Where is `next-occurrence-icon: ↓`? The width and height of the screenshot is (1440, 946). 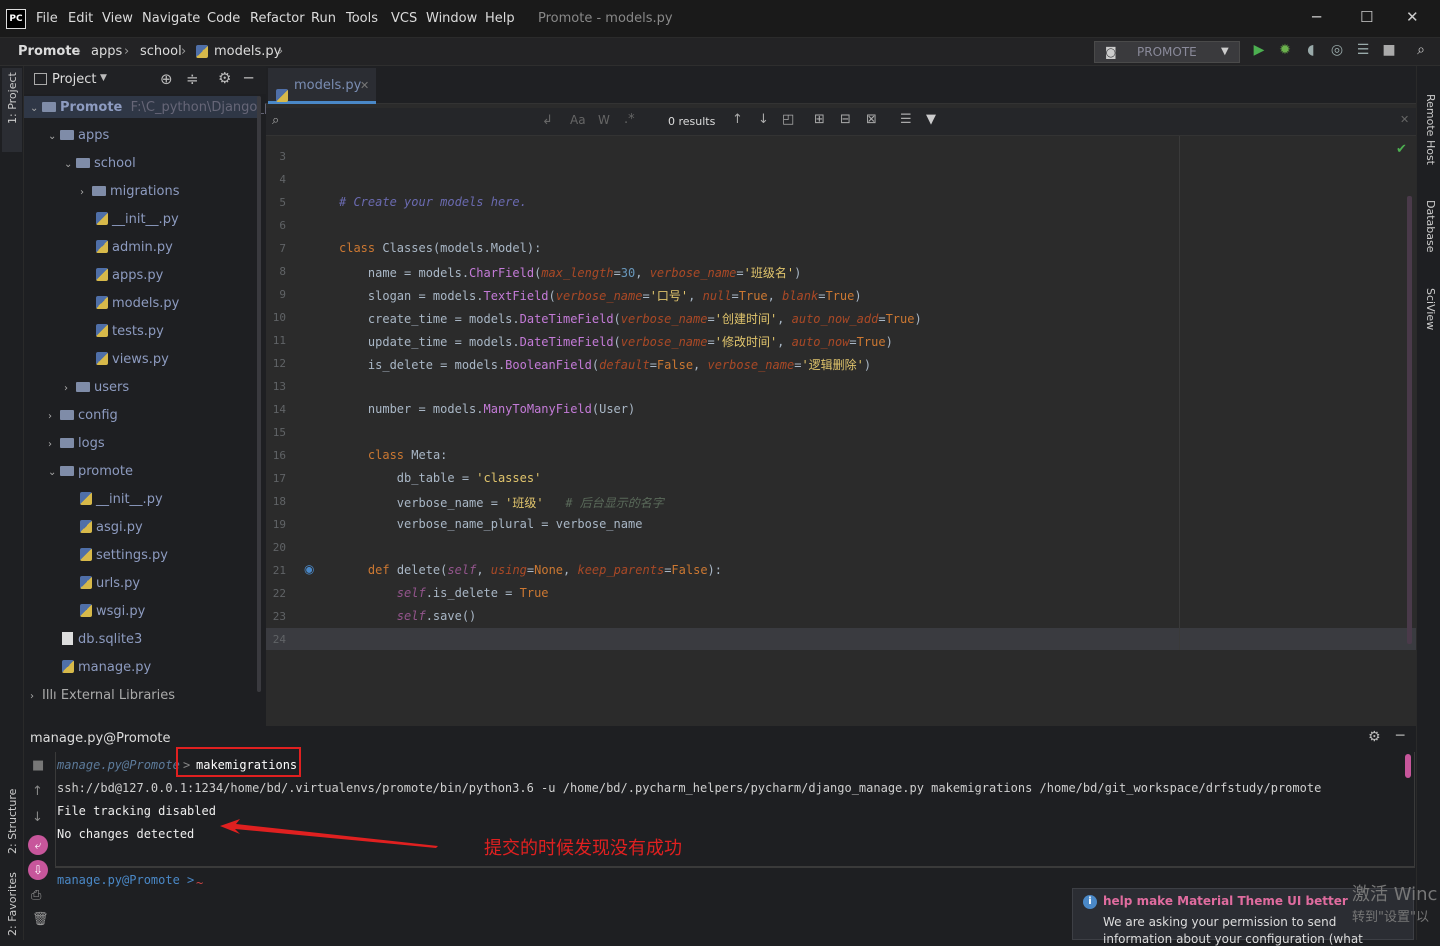 next-occurrence-icon: ↓ is located at coordinates (763, 119).